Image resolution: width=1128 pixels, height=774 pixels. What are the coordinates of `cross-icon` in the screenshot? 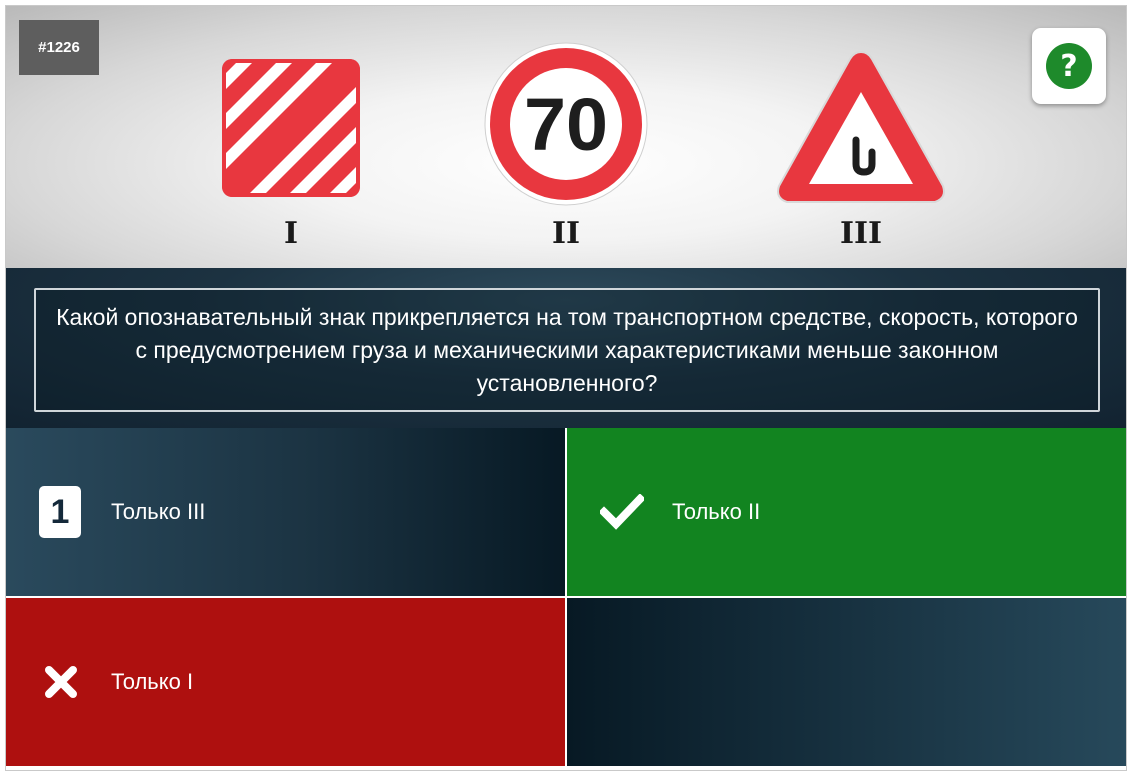 It's located at (61, 682).